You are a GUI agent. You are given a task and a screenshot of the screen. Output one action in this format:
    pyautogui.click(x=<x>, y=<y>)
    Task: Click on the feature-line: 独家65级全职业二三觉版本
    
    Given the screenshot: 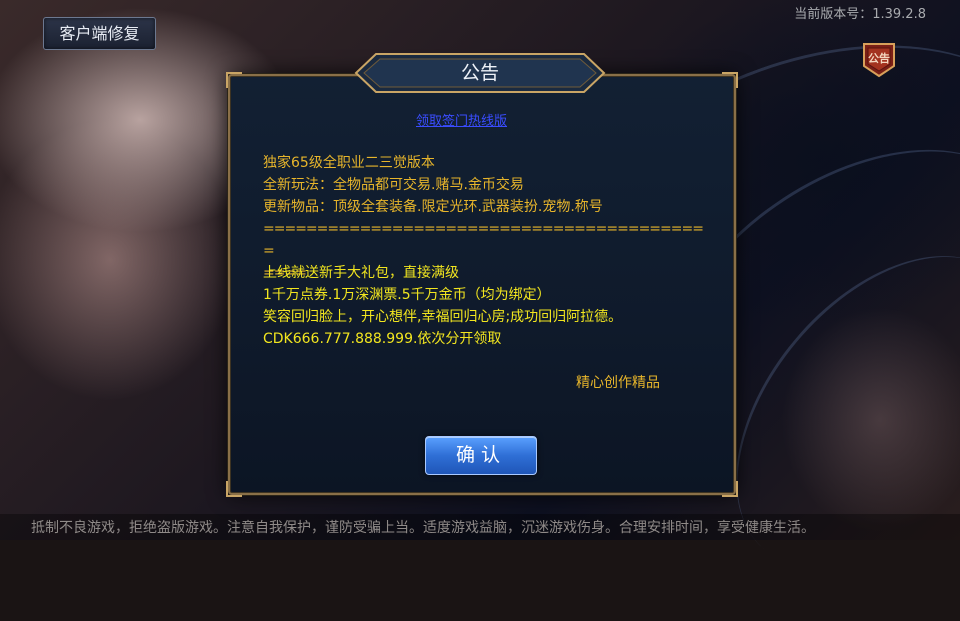 What is the action you would take?
    pyautogui.click(x=349, y=163)
    